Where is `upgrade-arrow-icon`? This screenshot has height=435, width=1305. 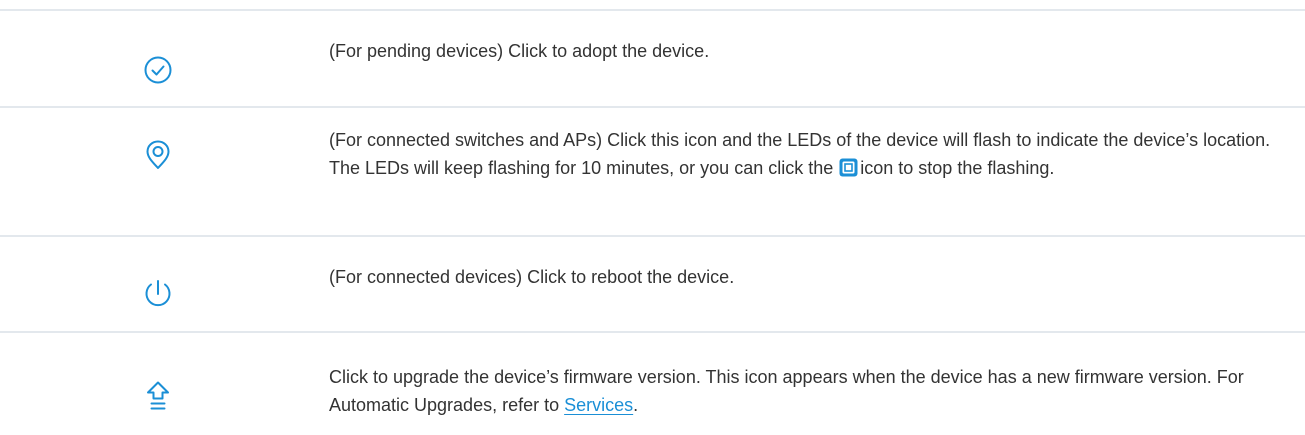
upgrade-arrow-icon is located at coordinates (158, 397).